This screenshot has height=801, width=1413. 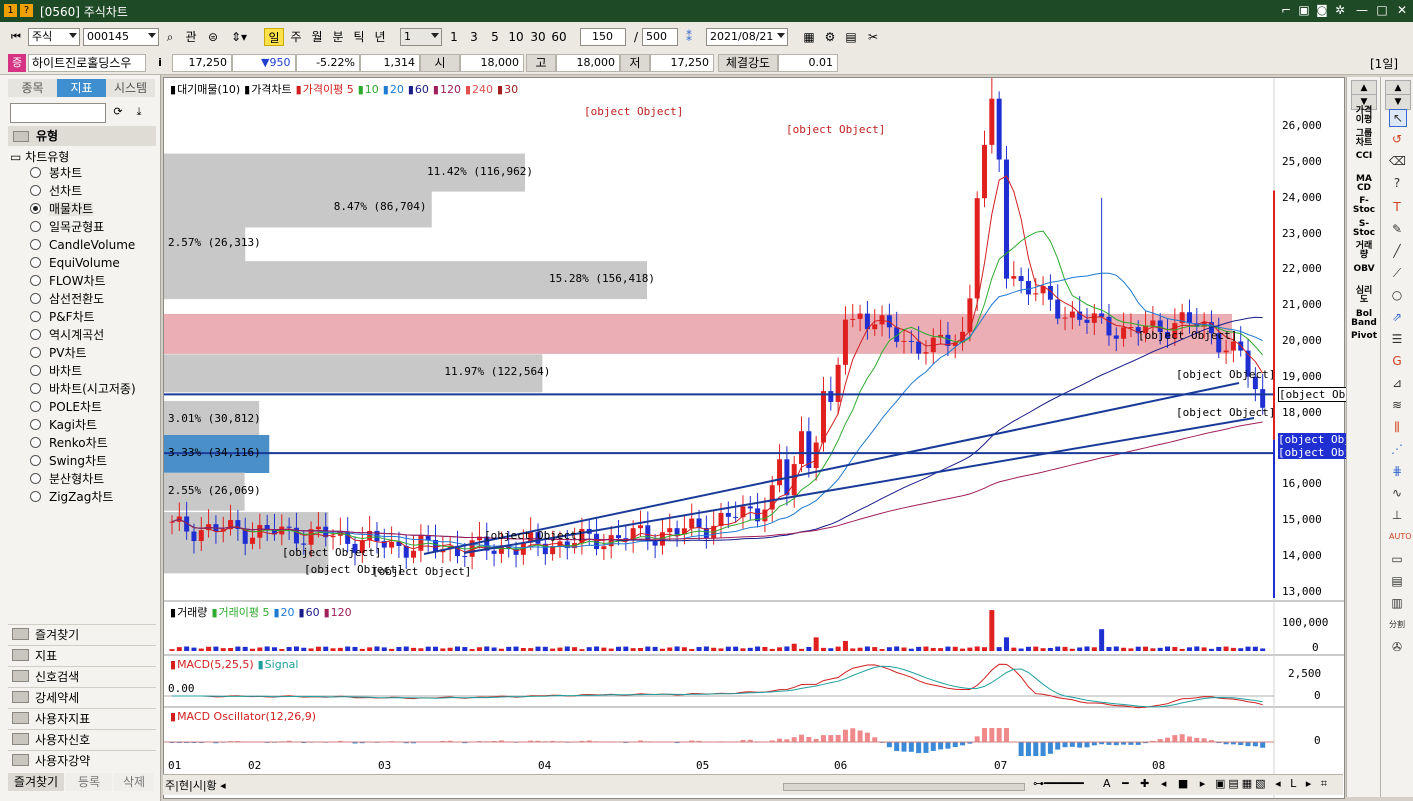 What do you see at coordinates (1397, 449) in the screenshot?
I see `speed-line-icon: ⋰` at bounding box center [1397, 449].